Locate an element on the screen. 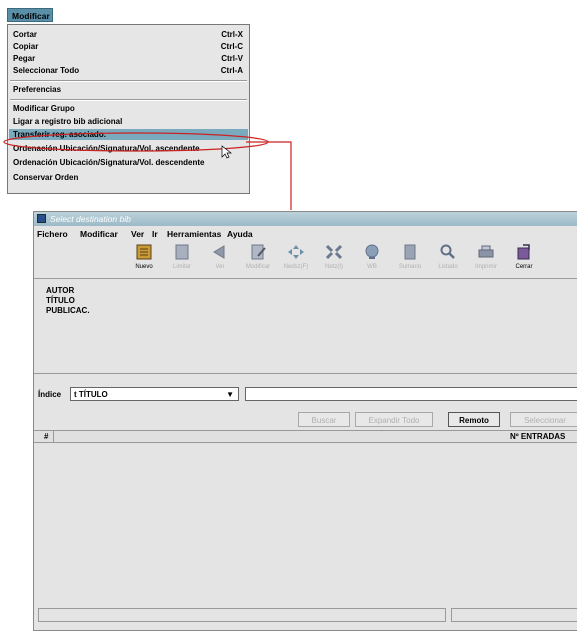 This screenshot has height=631, width=577. menubar-herramientas: Herramientas is located at coordinates (194, 234).